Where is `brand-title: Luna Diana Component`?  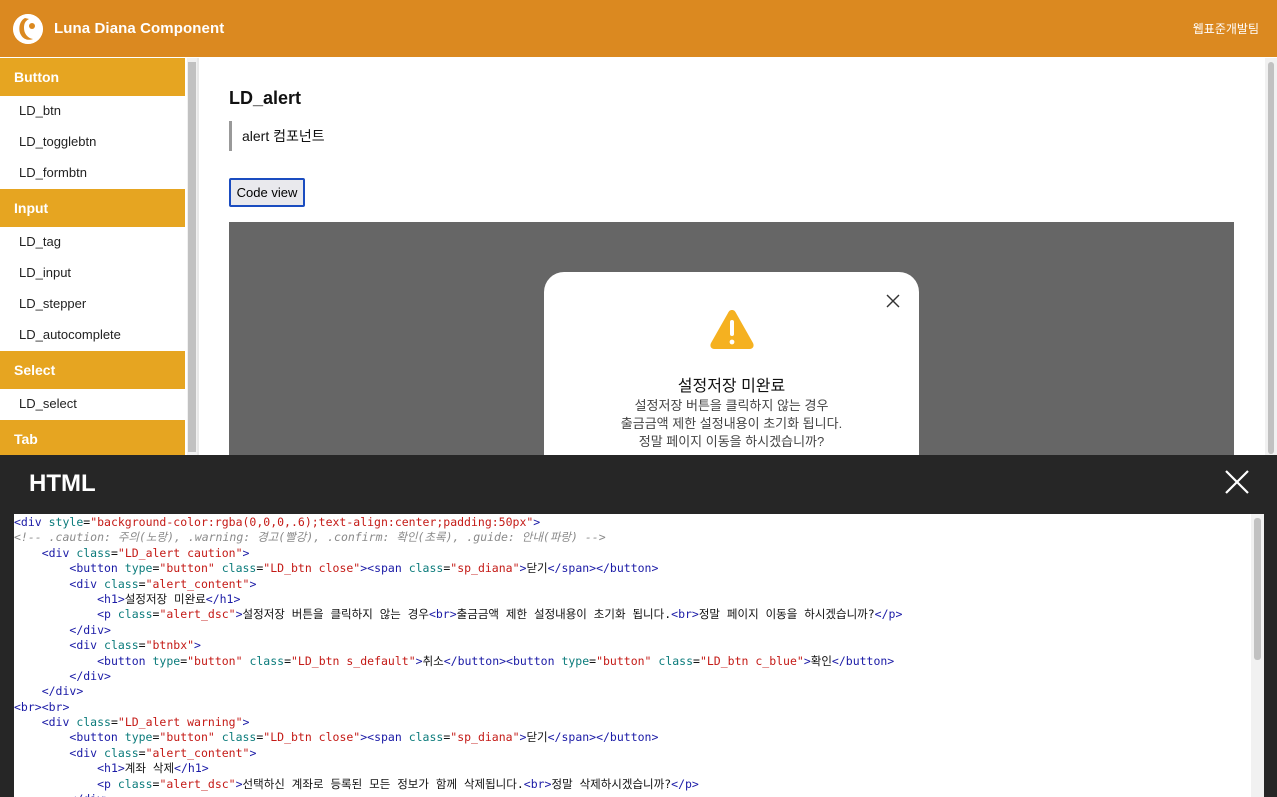 brand-title: Luna Diana Component is located at coordinates (139, 28).